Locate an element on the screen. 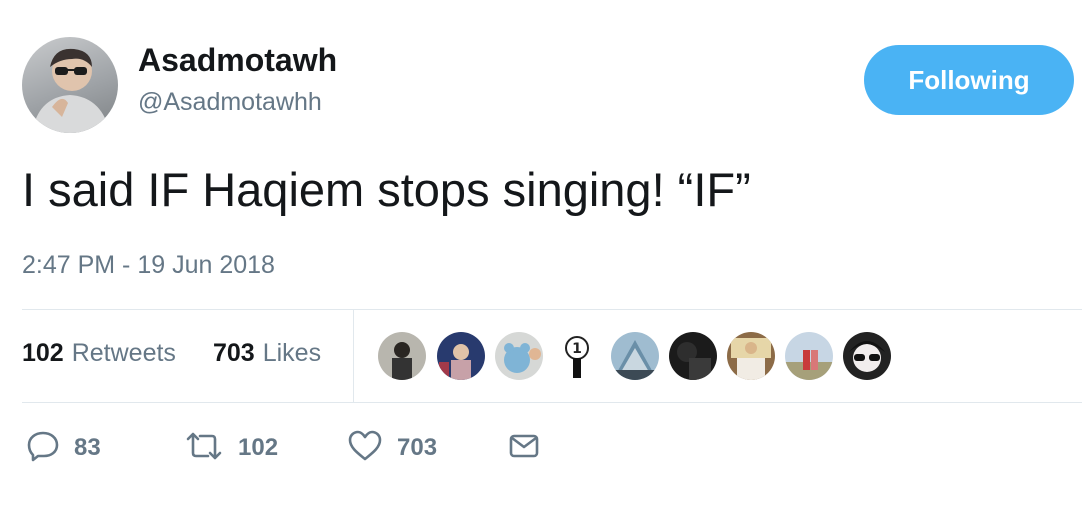  stats-vertical-divider is located at coordinates (353, 356).